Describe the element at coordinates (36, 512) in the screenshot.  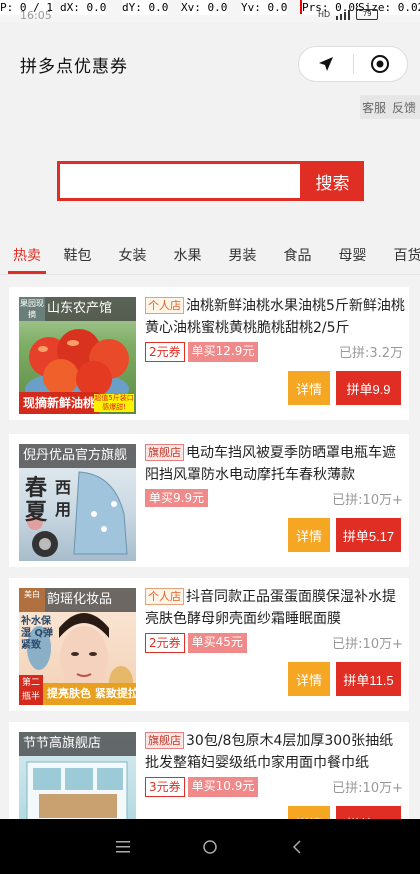
I see `season-text: 夏` at that location.